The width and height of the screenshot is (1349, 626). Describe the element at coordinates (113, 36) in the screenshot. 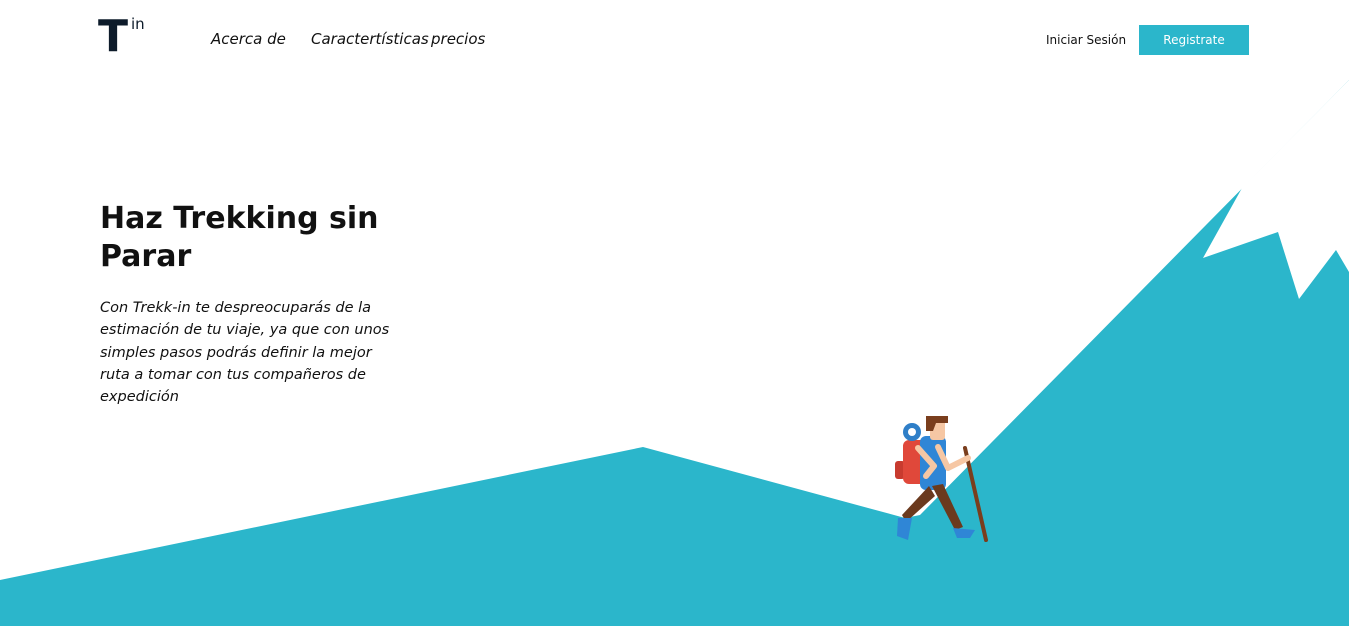

I see `logo-letter: T` at that location.